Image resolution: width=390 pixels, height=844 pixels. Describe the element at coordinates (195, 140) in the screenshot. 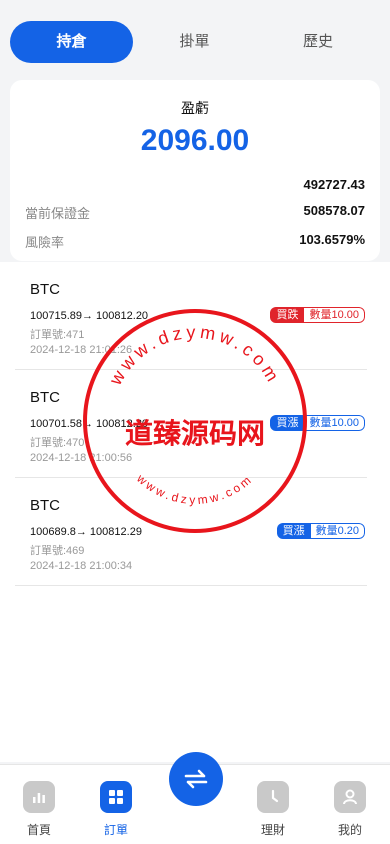

I see `pnl-value: 2096.00` at that location.